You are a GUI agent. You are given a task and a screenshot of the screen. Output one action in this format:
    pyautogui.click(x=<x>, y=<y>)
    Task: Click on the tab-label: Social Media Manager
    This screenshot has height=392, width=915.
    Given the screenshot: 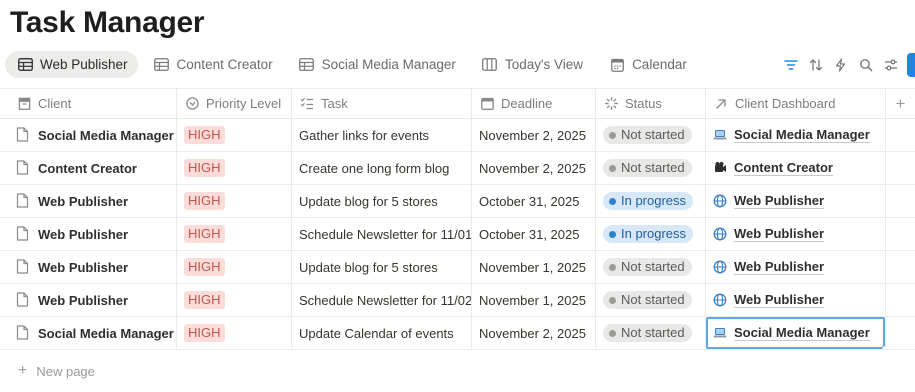 What is the action you would take?
    pyautogui.click(x=388, y=64)
    